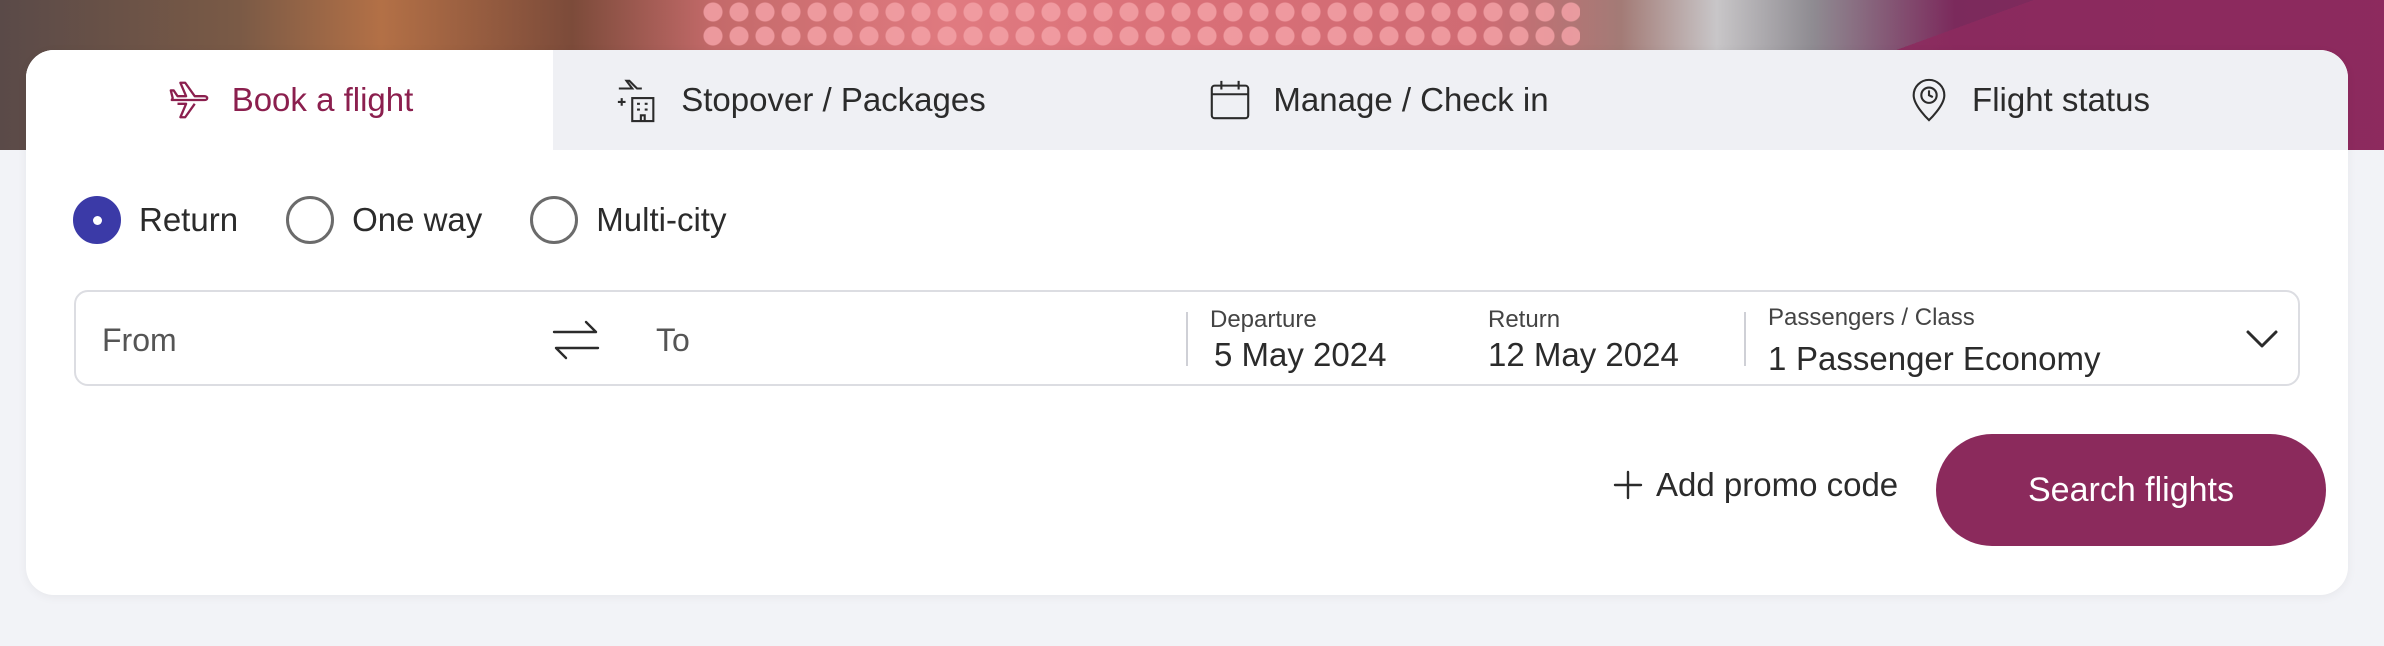 The width and height of the screenshot is (2384, 646). Describe the element at coordinates (2262, 338) in the screenshot. I see `chevron-down-icon` at that location.